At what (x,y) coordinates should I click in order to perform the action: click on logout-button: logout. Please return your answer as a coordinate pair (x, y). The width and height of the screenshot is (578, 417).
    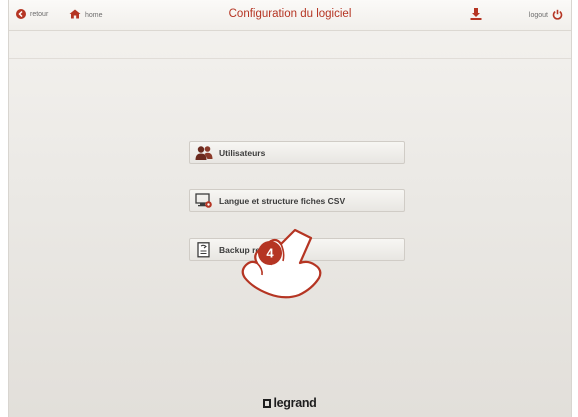
    Looking at the image, I should click on (546, 15).